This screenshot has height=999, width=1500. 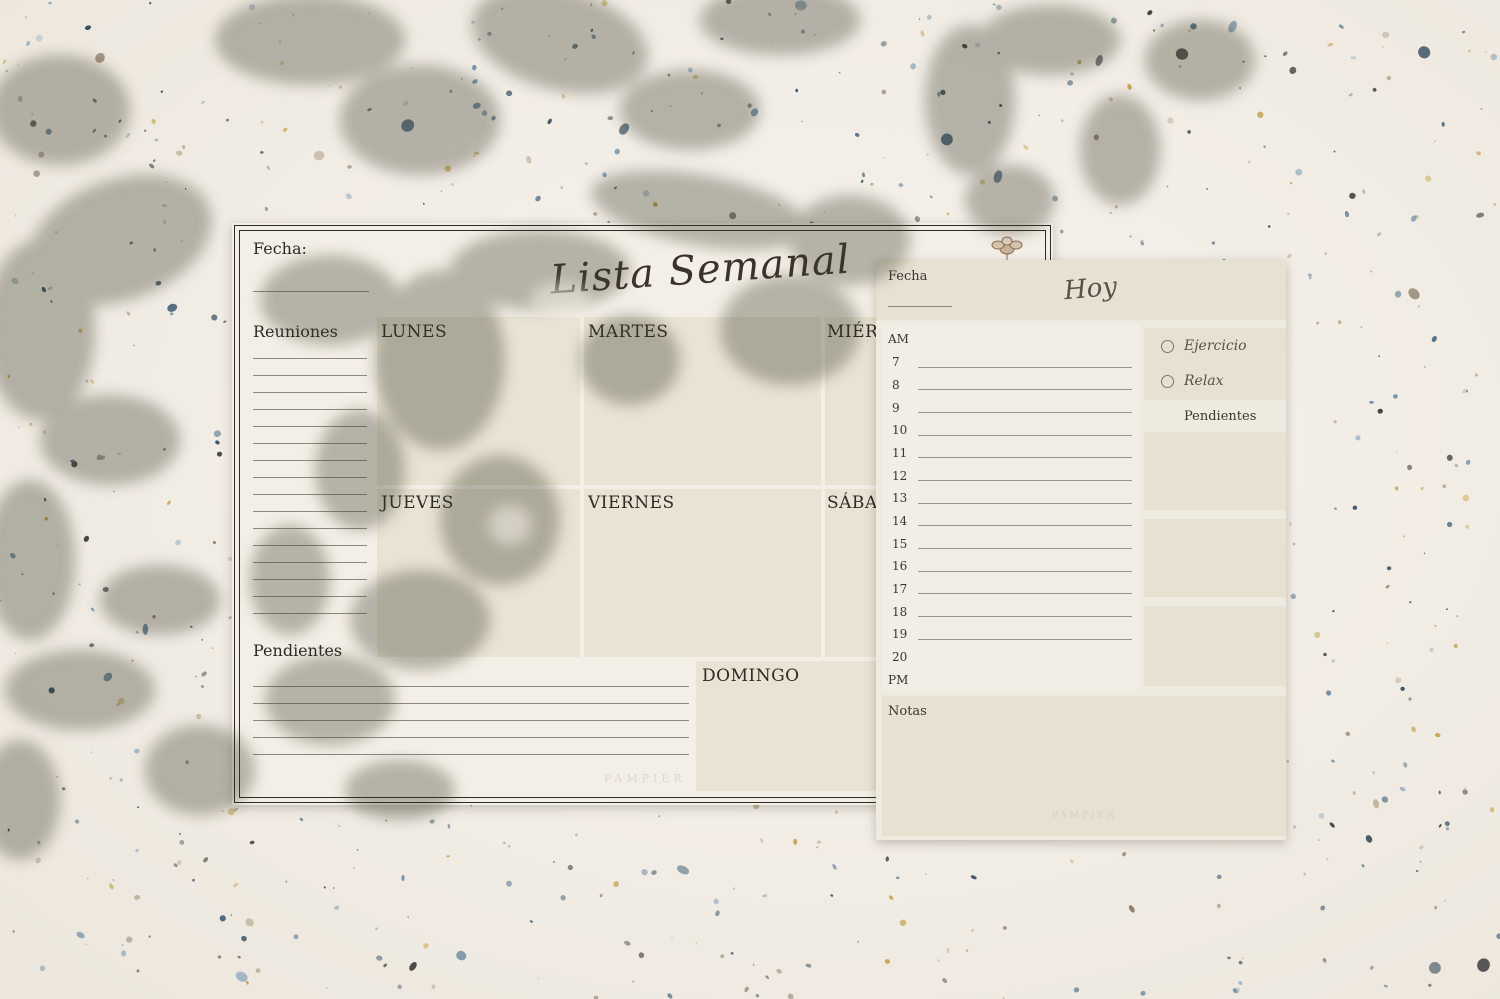 What do you see at coordinates (1011, 507) in the screenshot?
I see `schedule-block` at bounding box center [1011, 507].